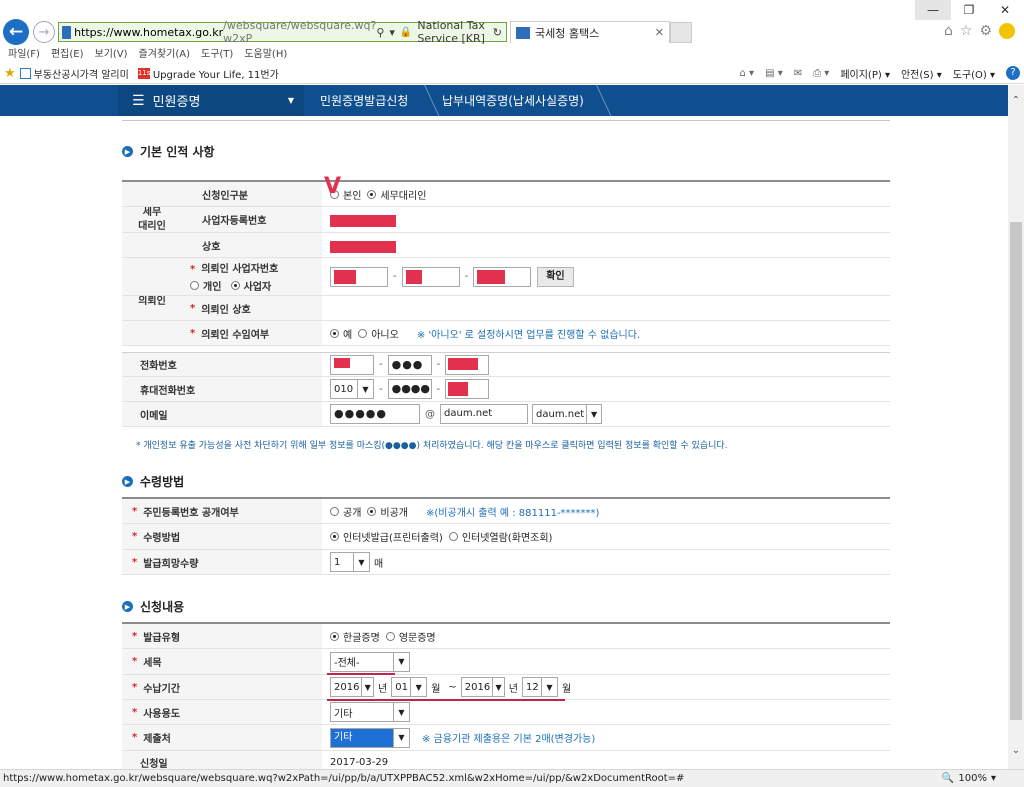  What do you see at coordinates (222, 536) in the screenshot?
I see `method-label-cell: * 수령방법` at bounding box center [222, 536].